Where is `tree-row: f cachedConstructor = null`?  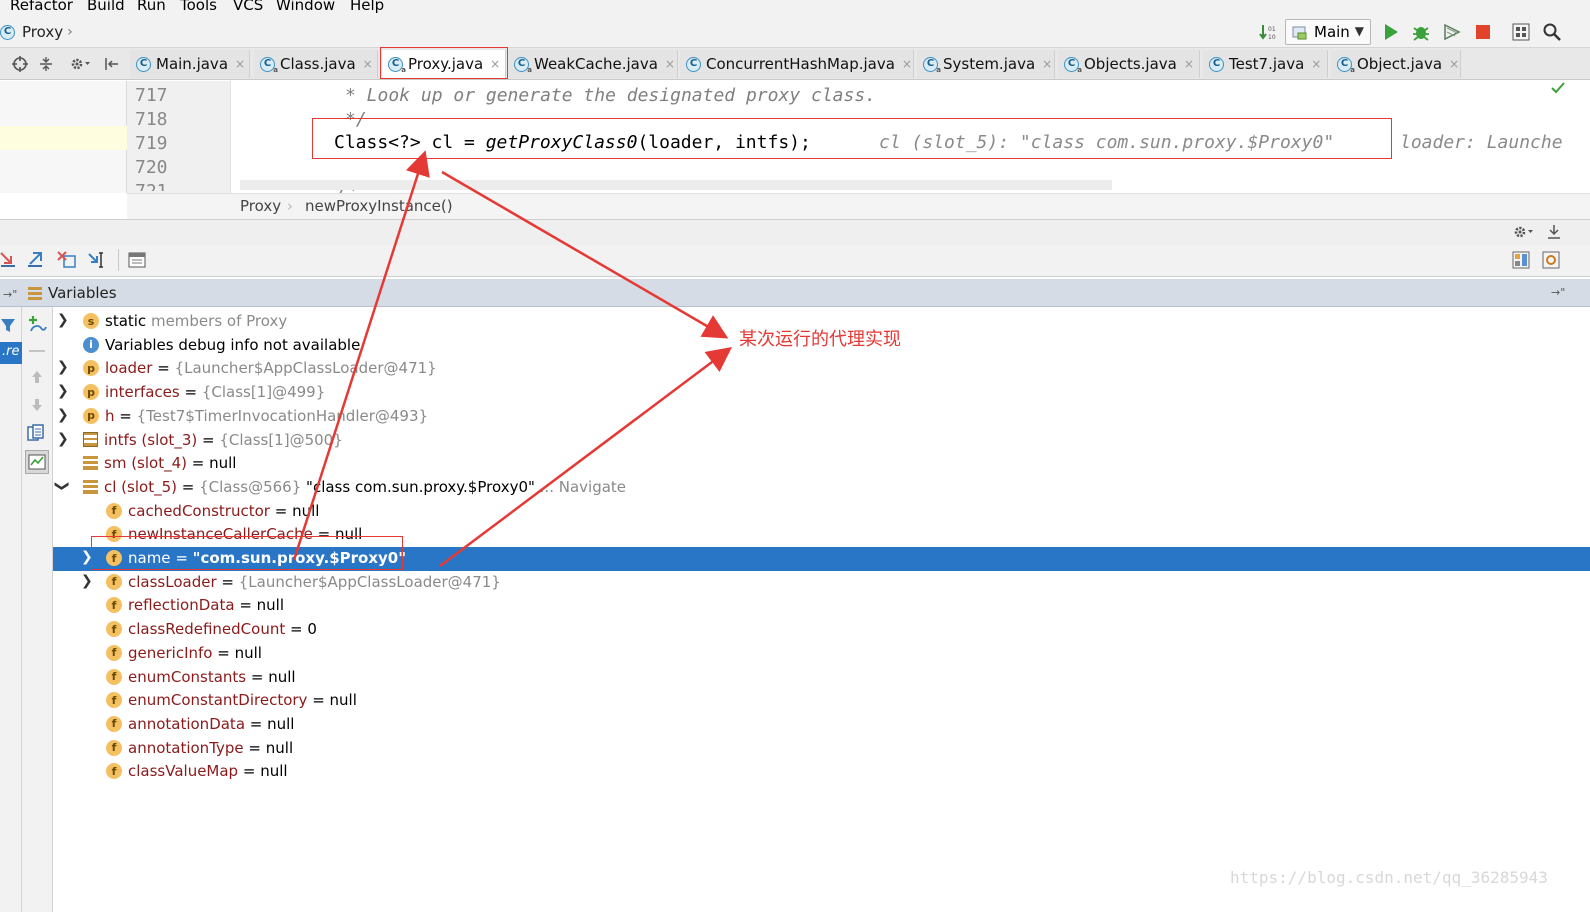 tree-row: f cachedConstructor = null is located at coordinates (821, 512).